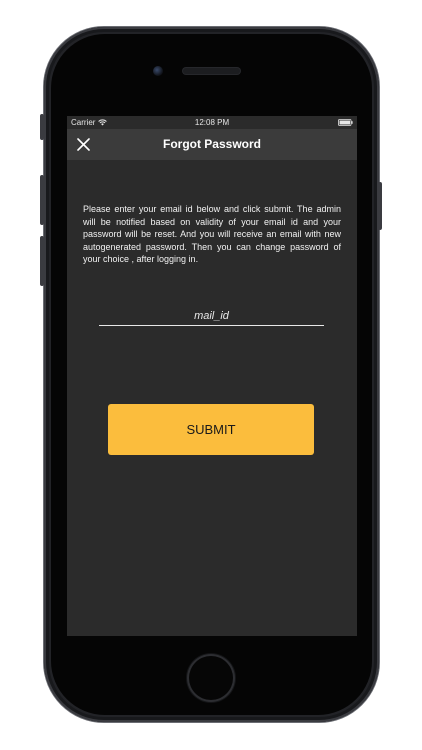 Image resolution: width=422 pixels, height=750 pixels. What do you see at coordinates (211, 71) in the screenshot?
I see `earpiece-speaker` at bounding box center [211, 71].